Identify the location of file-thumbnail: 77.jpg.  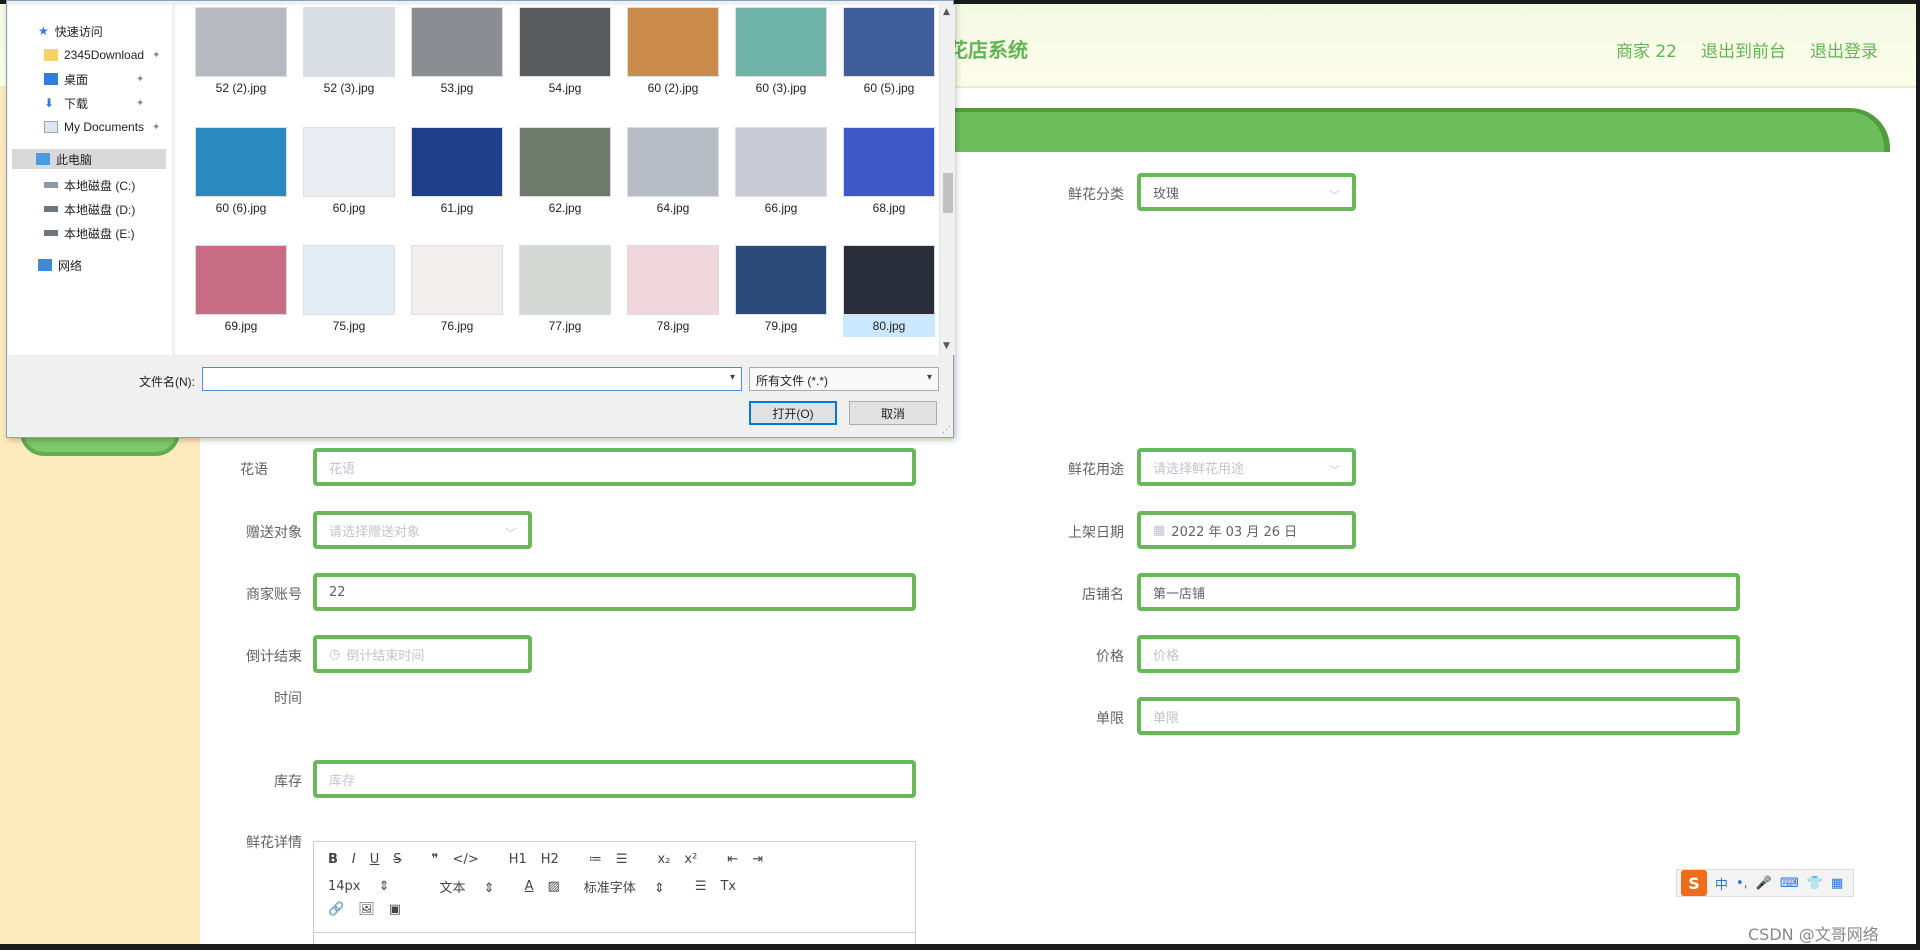
(565, 291).